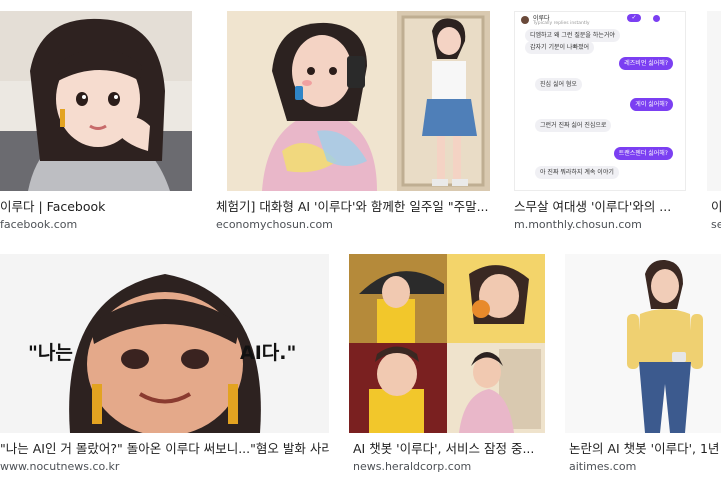  What do you see at coordinates (558, 84) in the screenshot?
I see `chat-message: 진심 싫어 혐오` at bounding box center [558, 84].